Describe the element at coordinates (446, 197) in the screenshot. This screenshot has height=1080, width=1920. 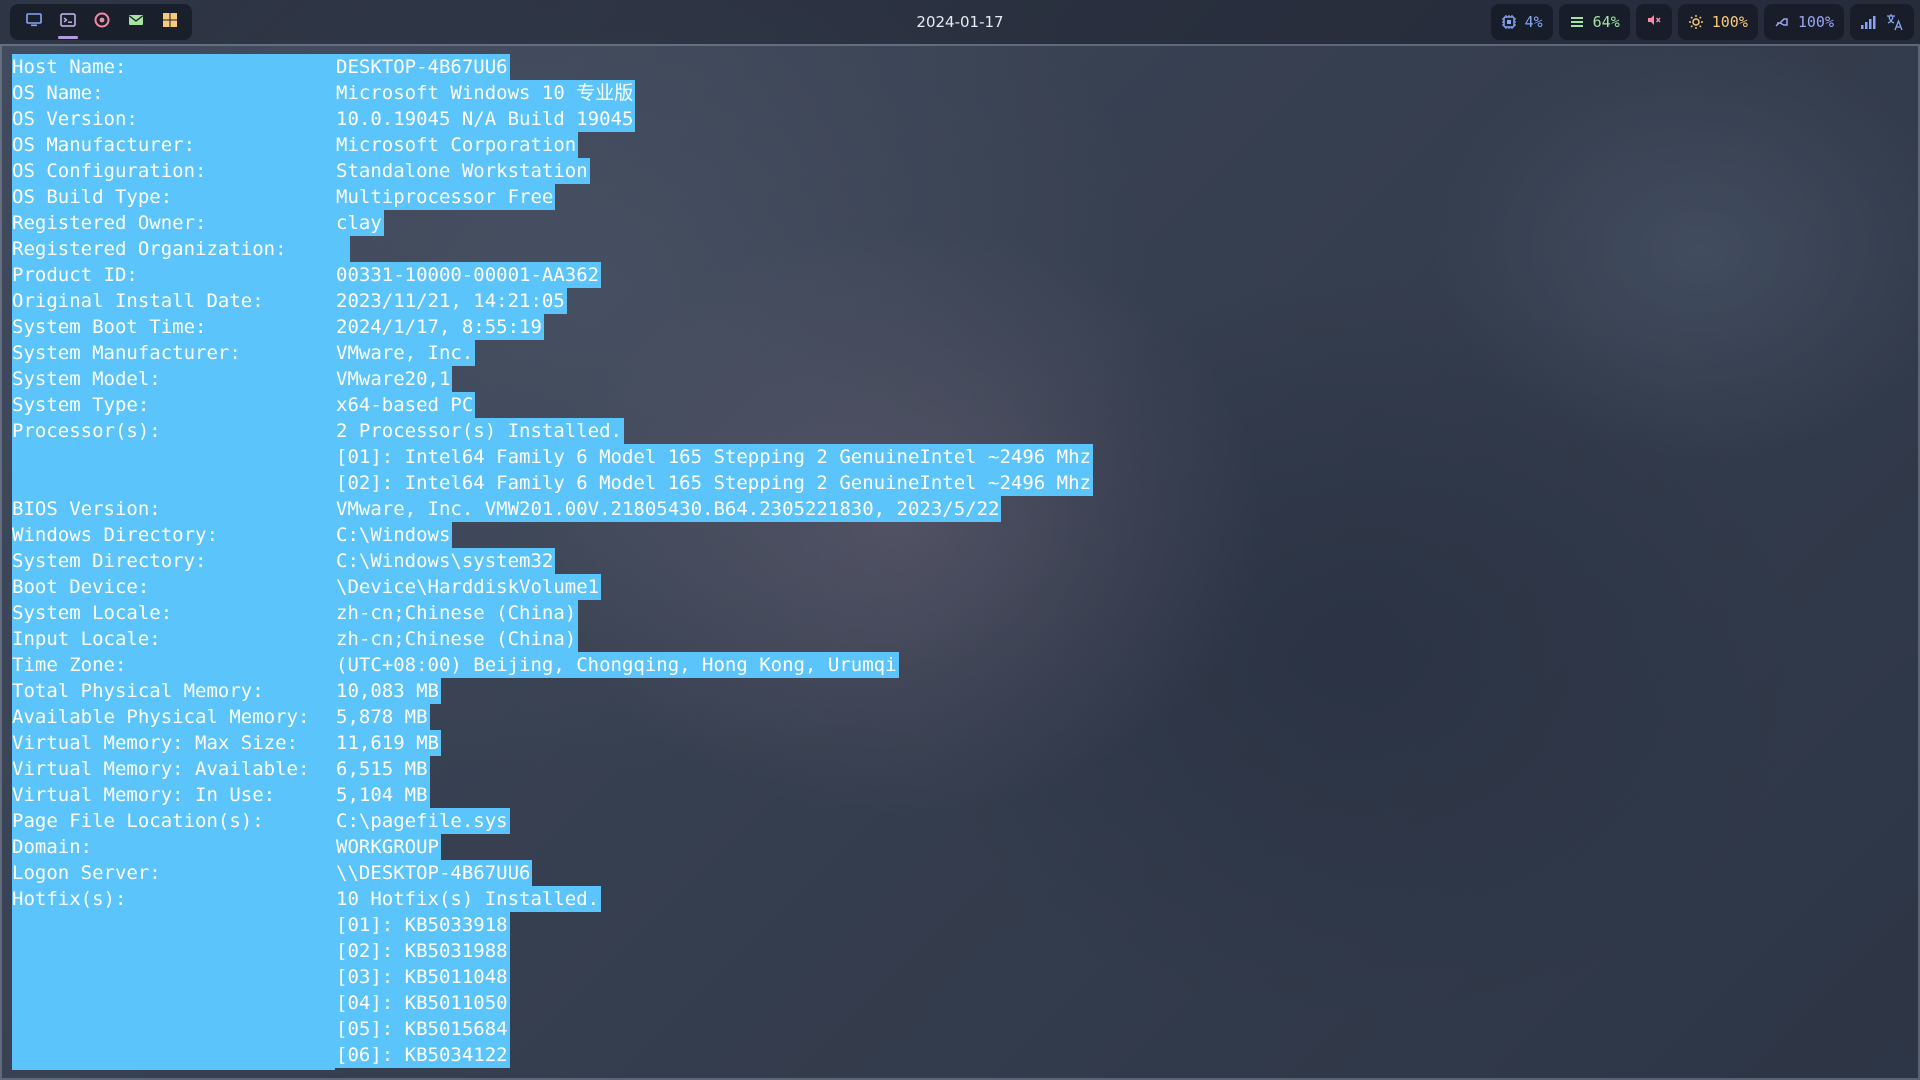
I see `property-value: Multiprocessor Free` at that location.